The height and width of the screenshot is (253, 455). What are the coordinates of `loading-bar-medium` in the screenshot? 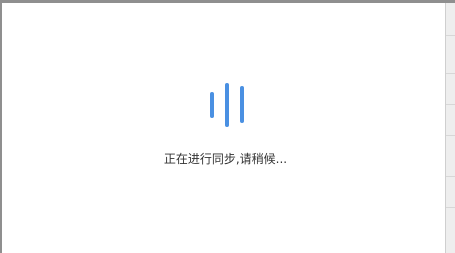 It's located at (242, 104).